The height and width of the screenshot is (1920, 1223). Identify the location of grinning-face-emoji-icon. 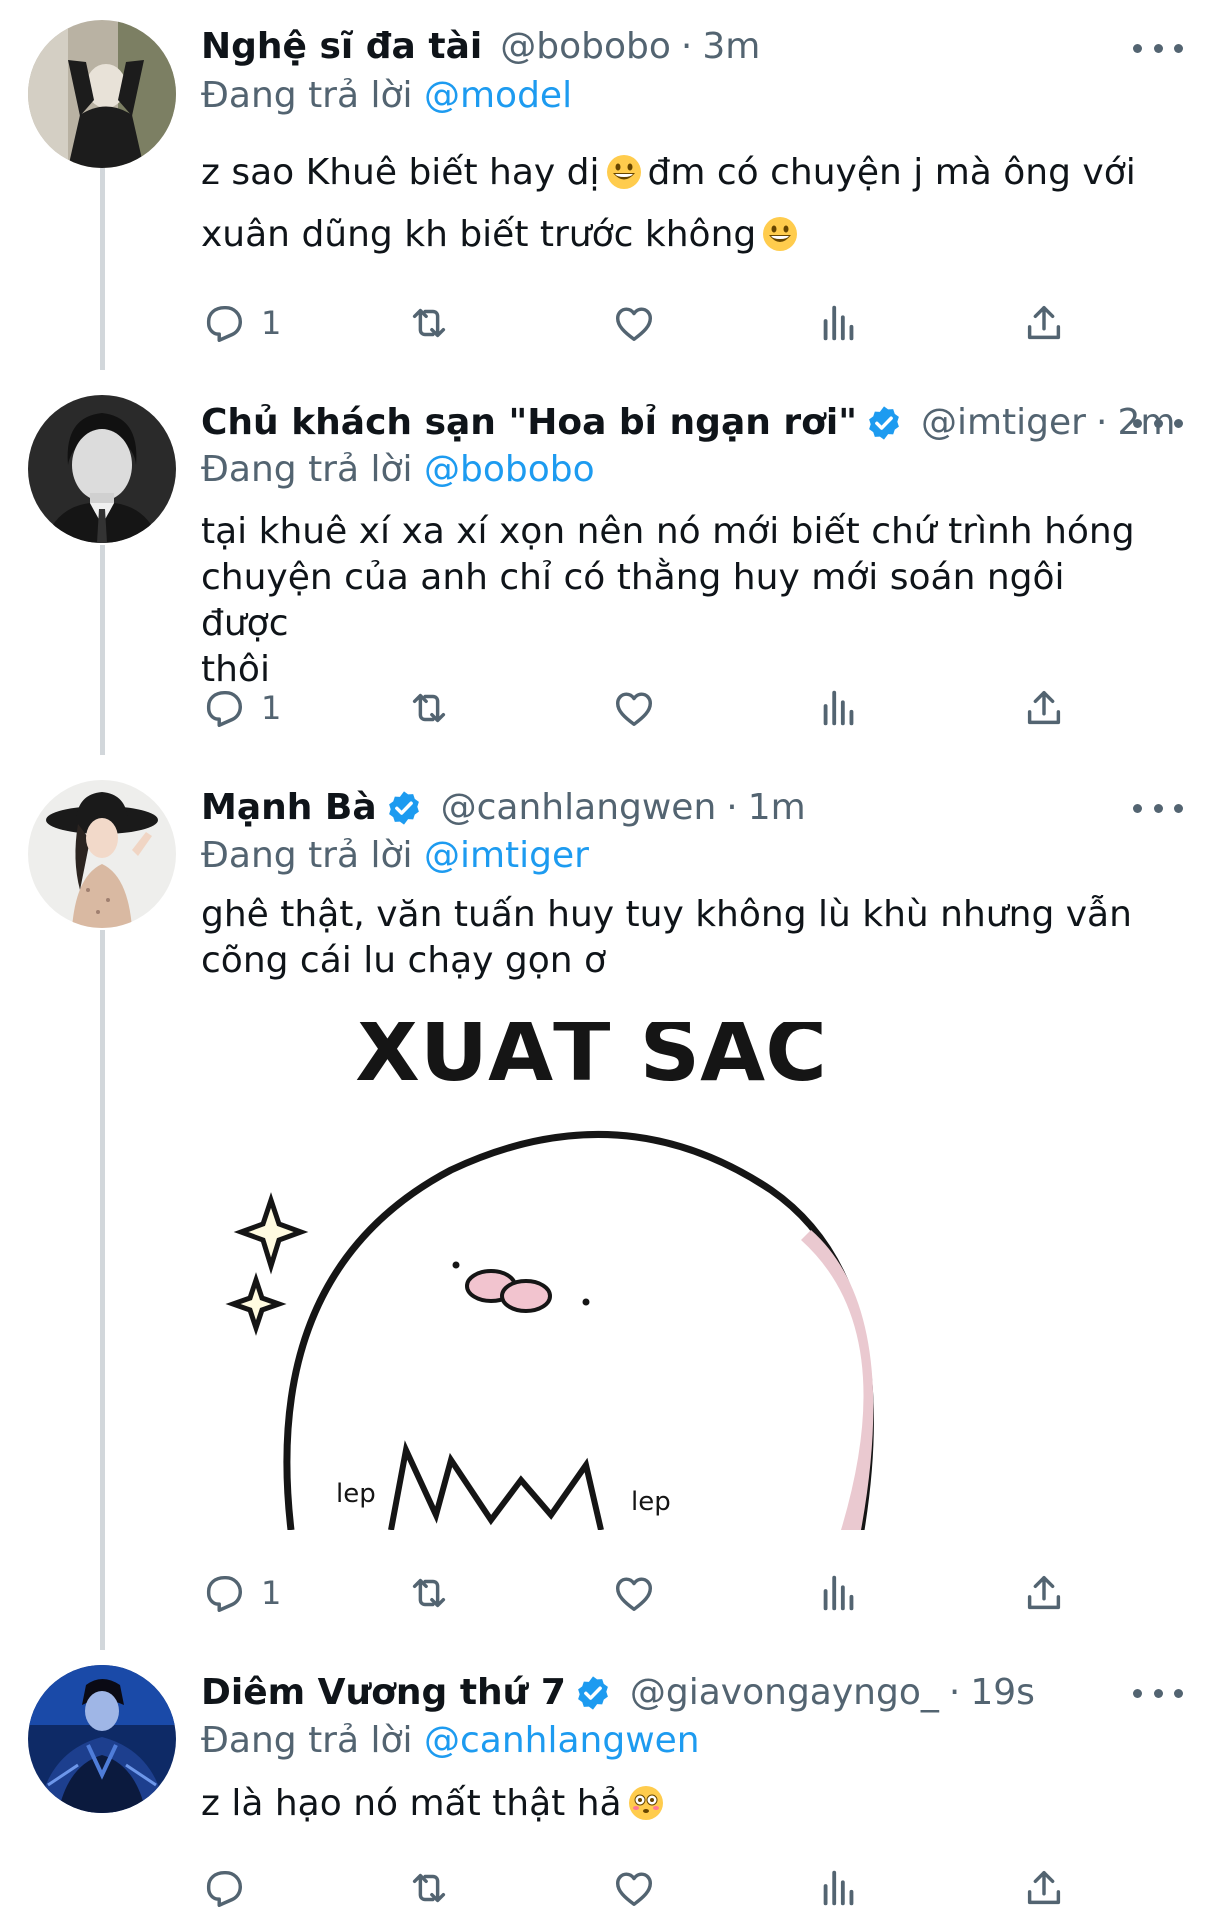
(623, 172).